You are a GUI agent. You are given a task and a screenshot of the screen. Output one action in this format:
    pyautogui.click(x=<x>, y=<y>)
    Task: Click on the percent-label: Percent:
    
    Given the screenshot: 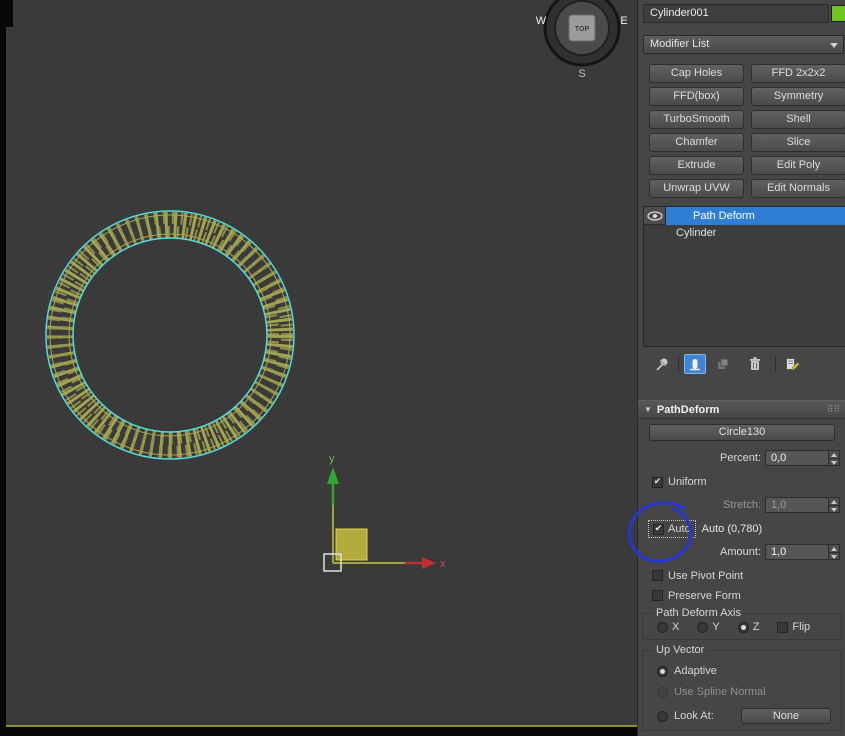 What is the action you would take?
    pyautogui.click(x=740, y=458)
    